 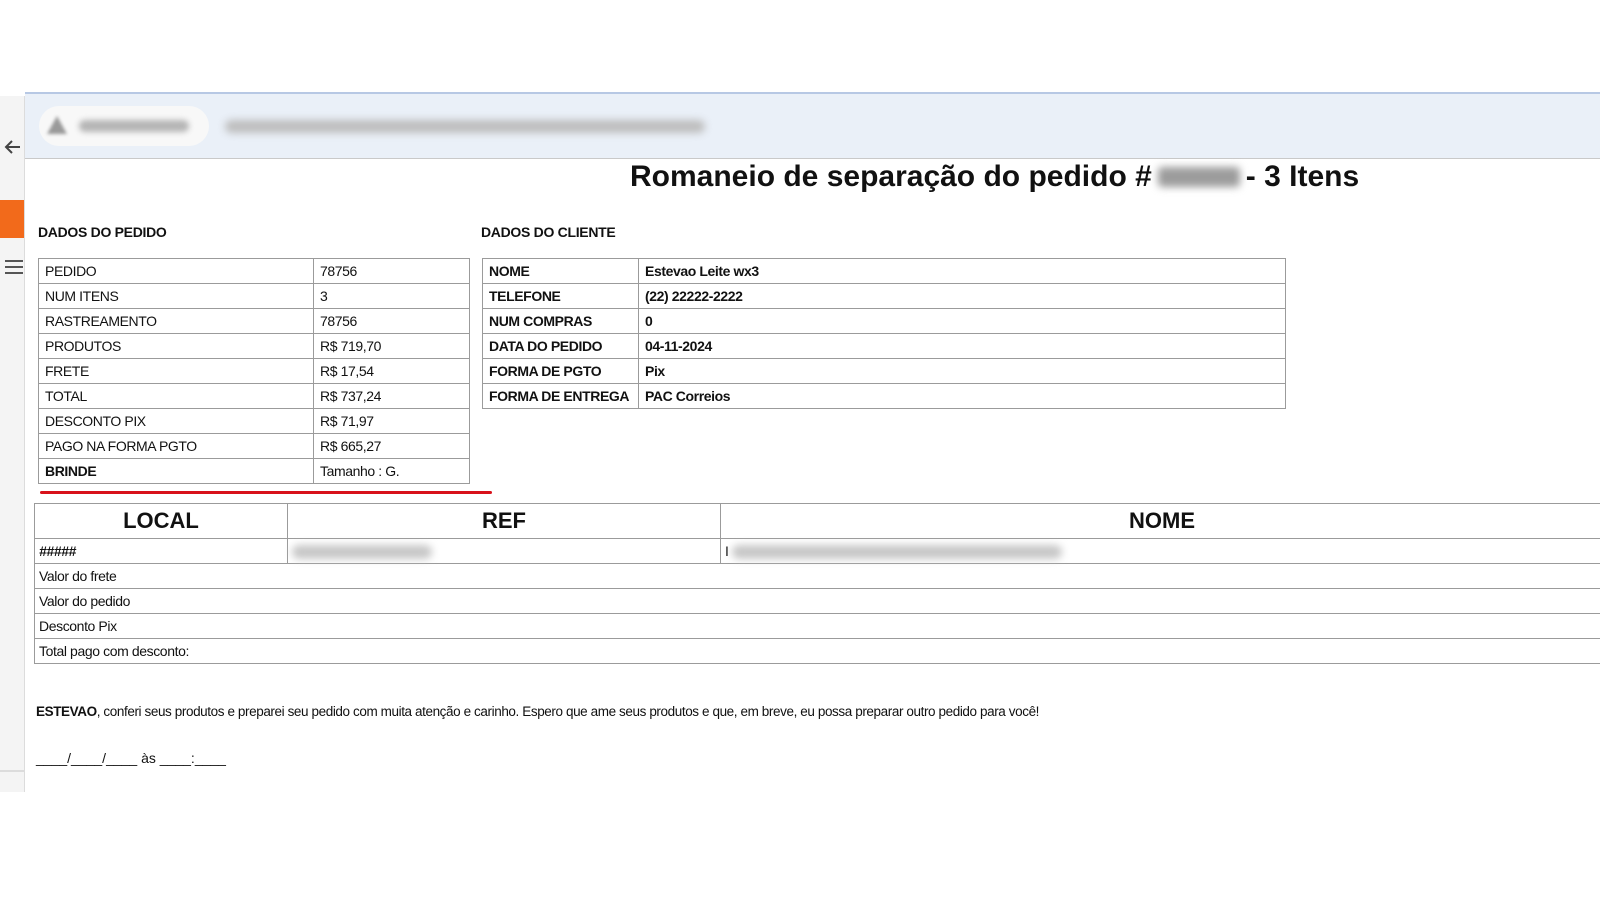 I want to click on table-row: FORMA DE ENTREGA PAC Correios, so click(x=884, y=396).